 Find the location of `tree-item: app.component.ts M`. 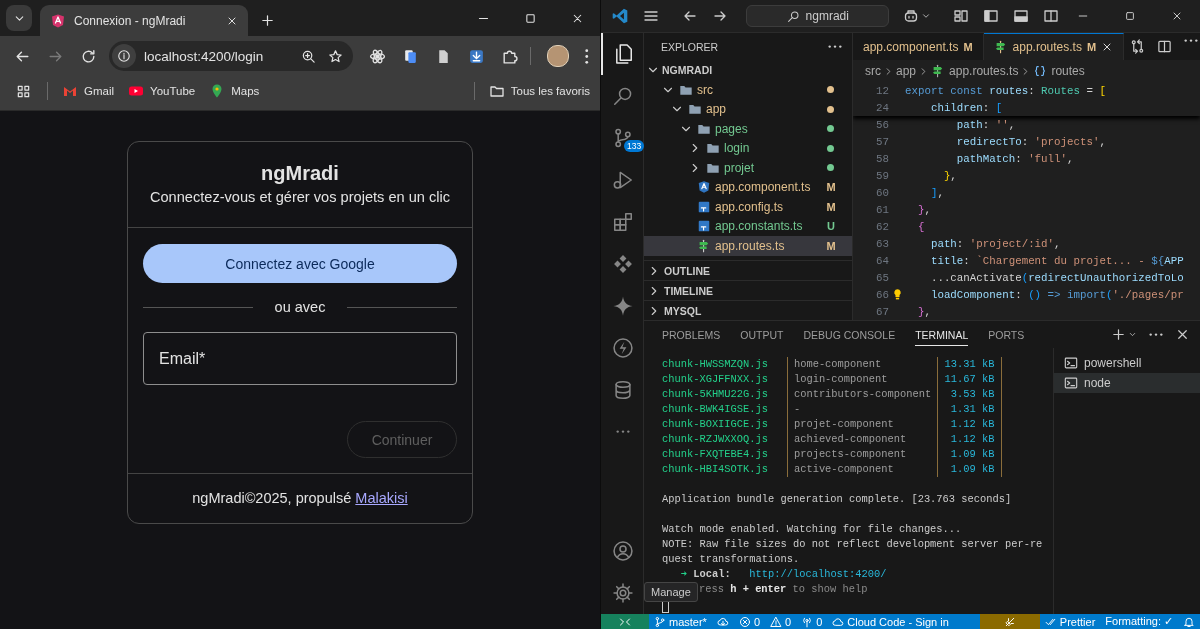

tree-item: app.component.ts M is located at coordinates (748, 187).